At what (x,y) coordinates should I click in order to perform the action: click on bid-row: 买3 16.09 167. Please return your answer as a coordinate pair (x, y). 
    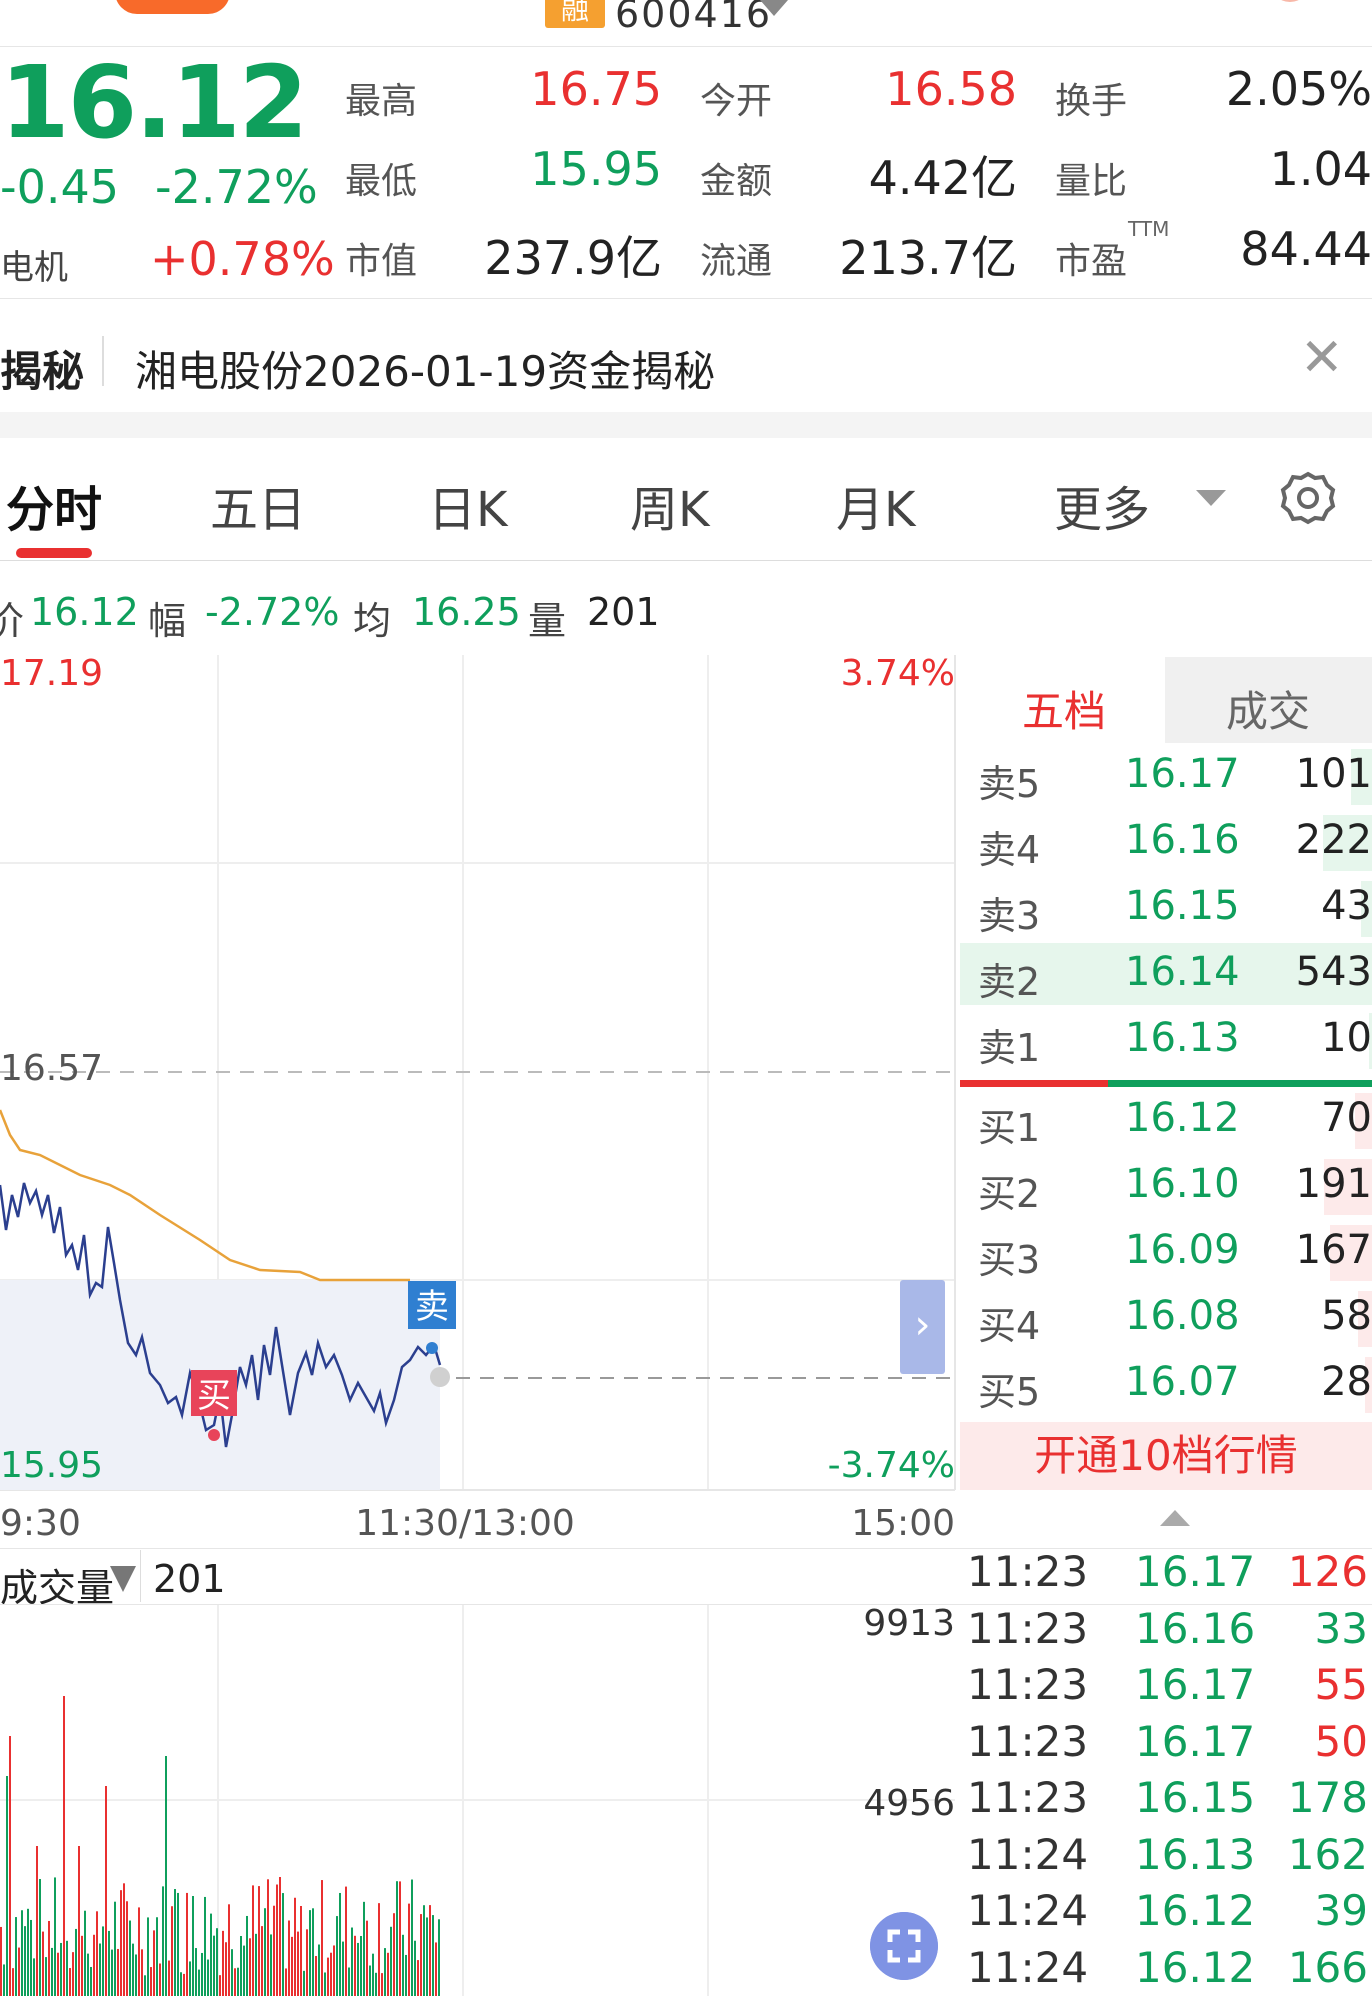
    Looking at the image, I should click on (1166, 1252).